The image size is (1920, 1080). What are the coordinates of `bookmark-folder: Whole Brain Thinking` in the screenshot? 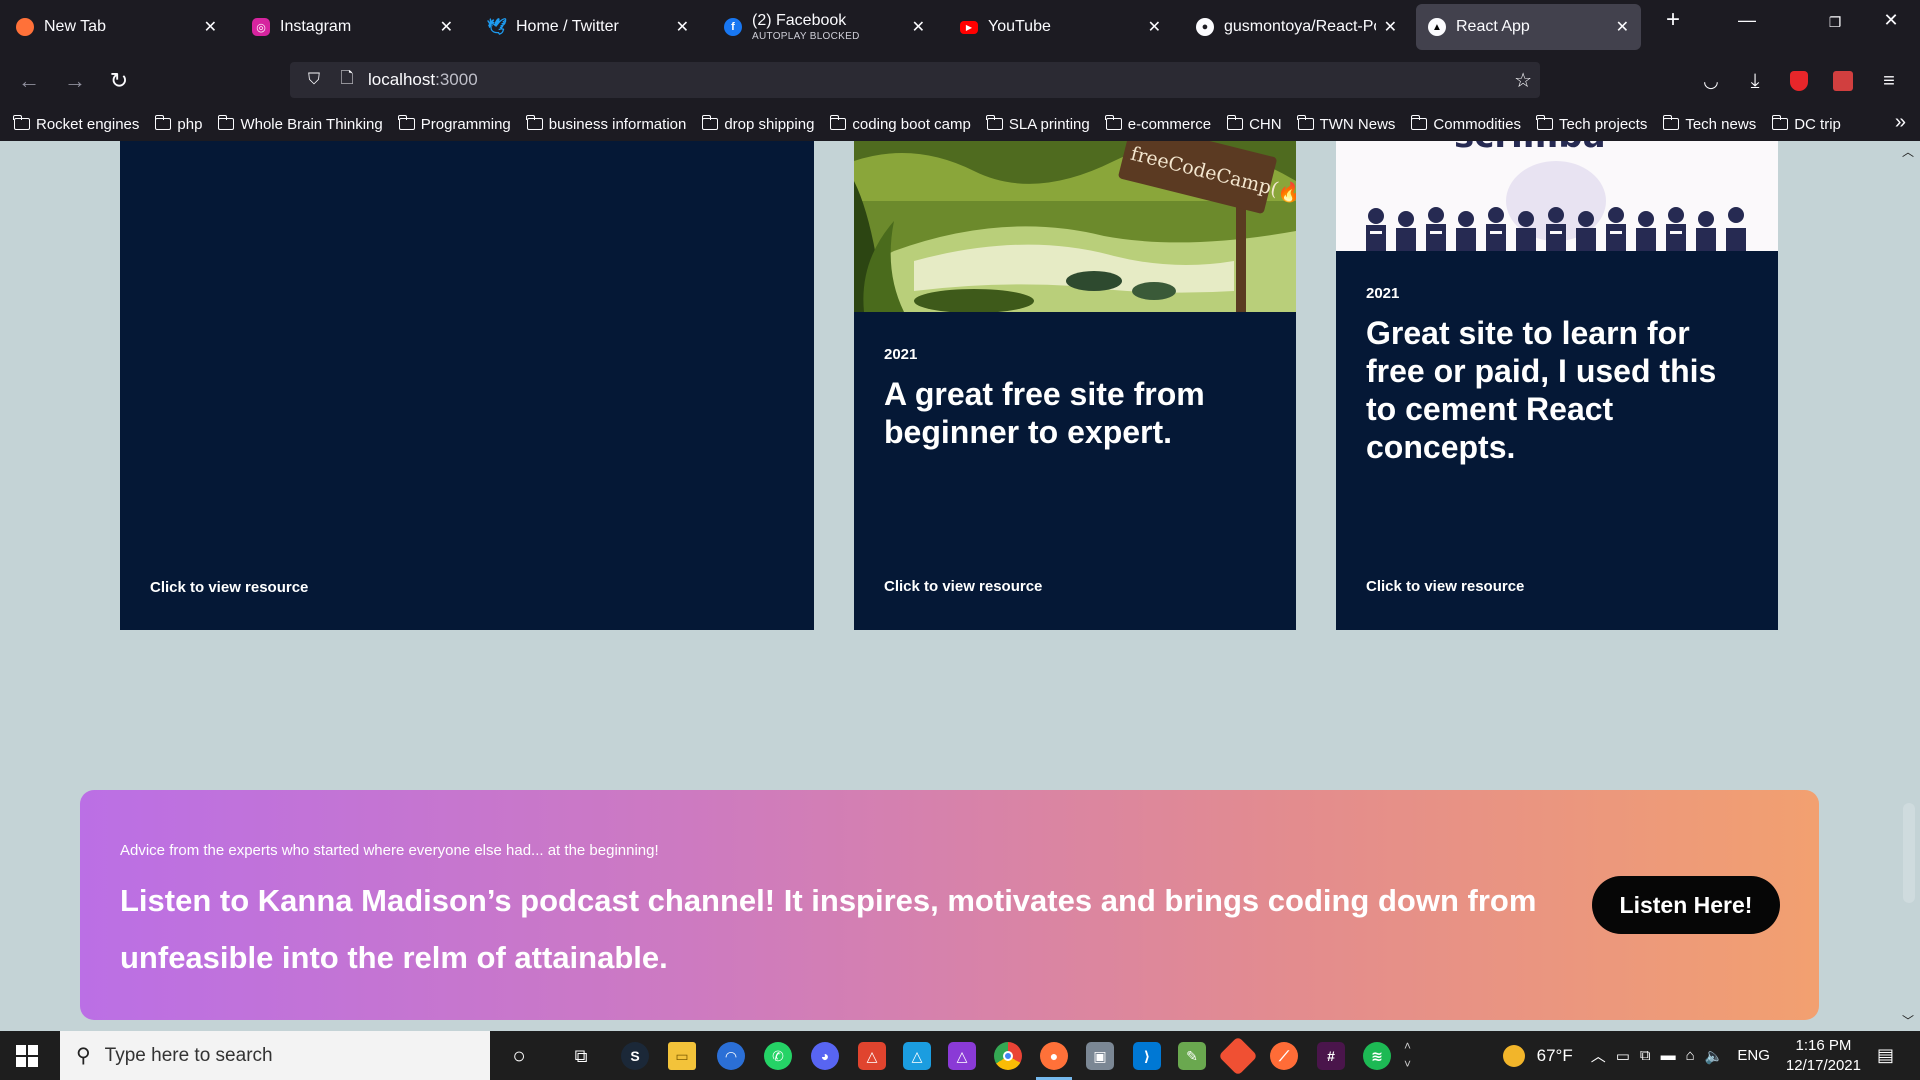 It's located at (300, 124).